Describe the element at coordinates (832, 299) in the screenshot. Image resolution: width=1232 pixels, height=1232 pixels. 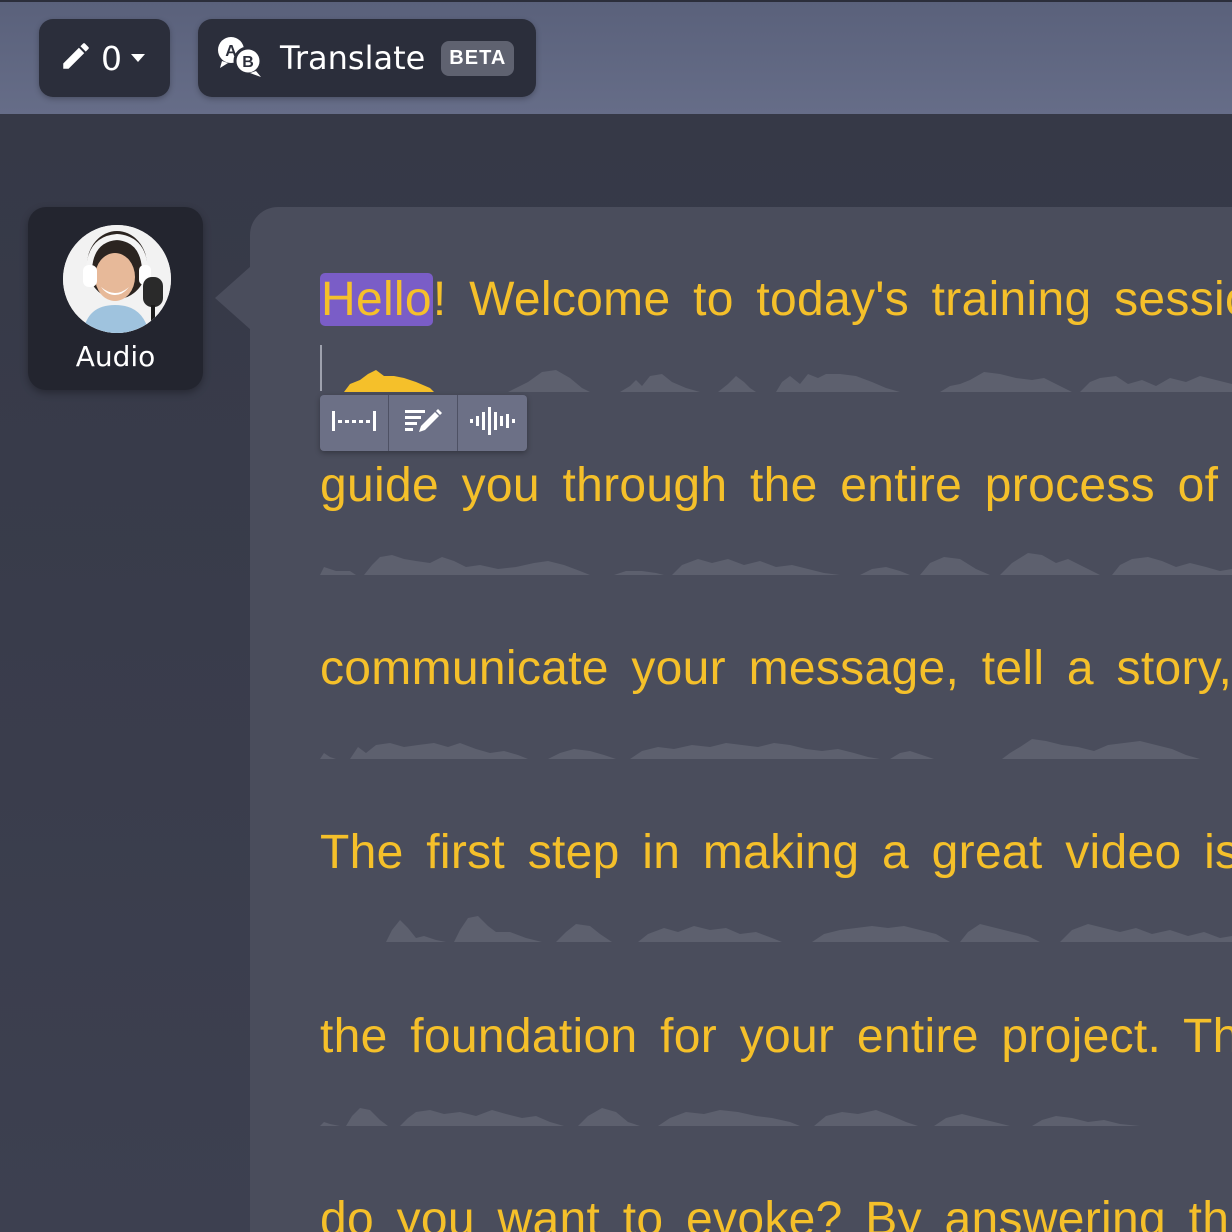
I see `line-text: ! Welcome to today's training sessio` at that location.